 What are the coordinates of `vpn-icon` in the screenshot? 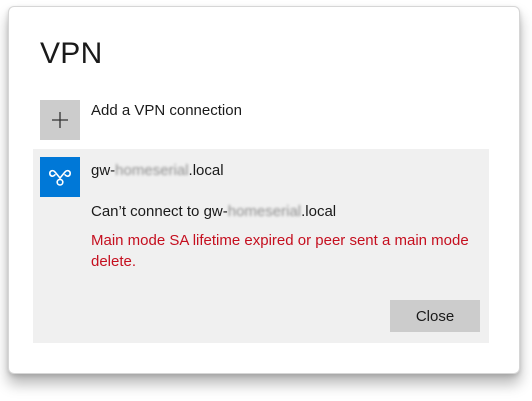 It's located at (60, 177).